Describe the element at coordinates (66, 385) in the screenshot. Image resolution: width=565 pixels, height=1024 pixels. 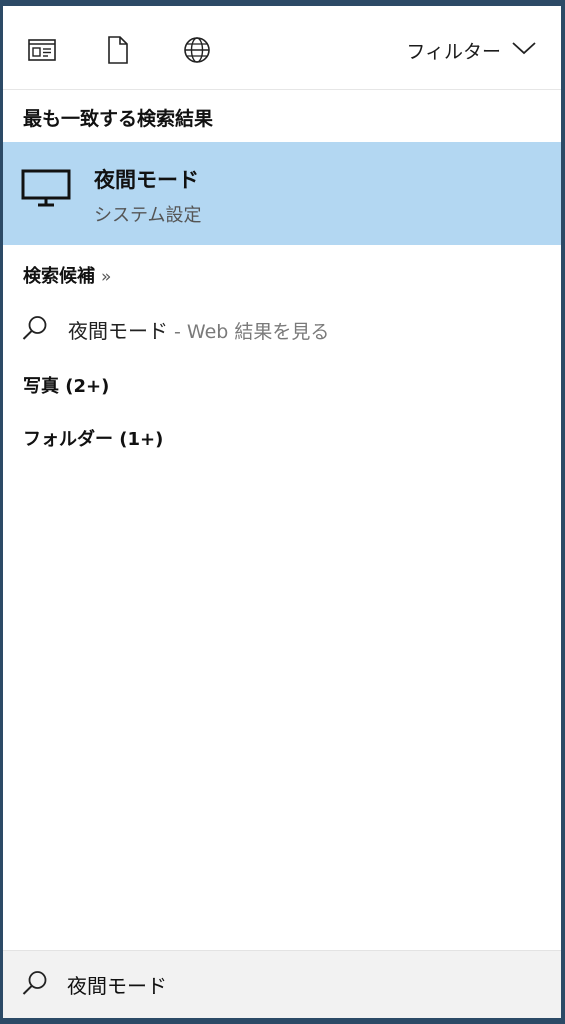
I see `category-photos: 写真 (2+)` at that location.